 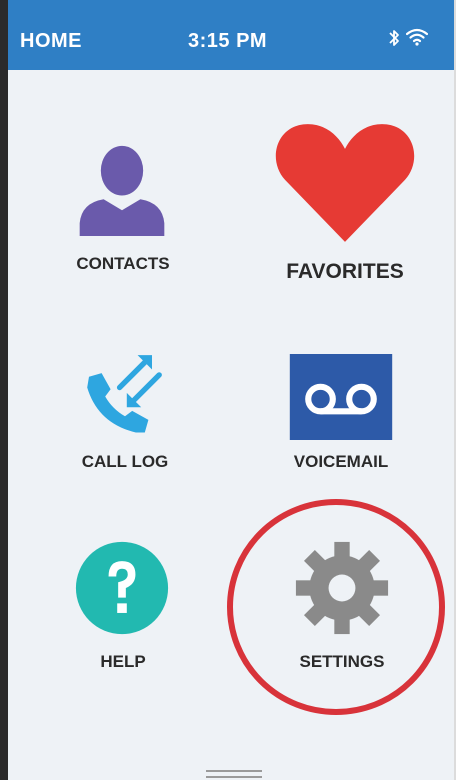 I want to click on person-icon, so click(x=122, y=190).